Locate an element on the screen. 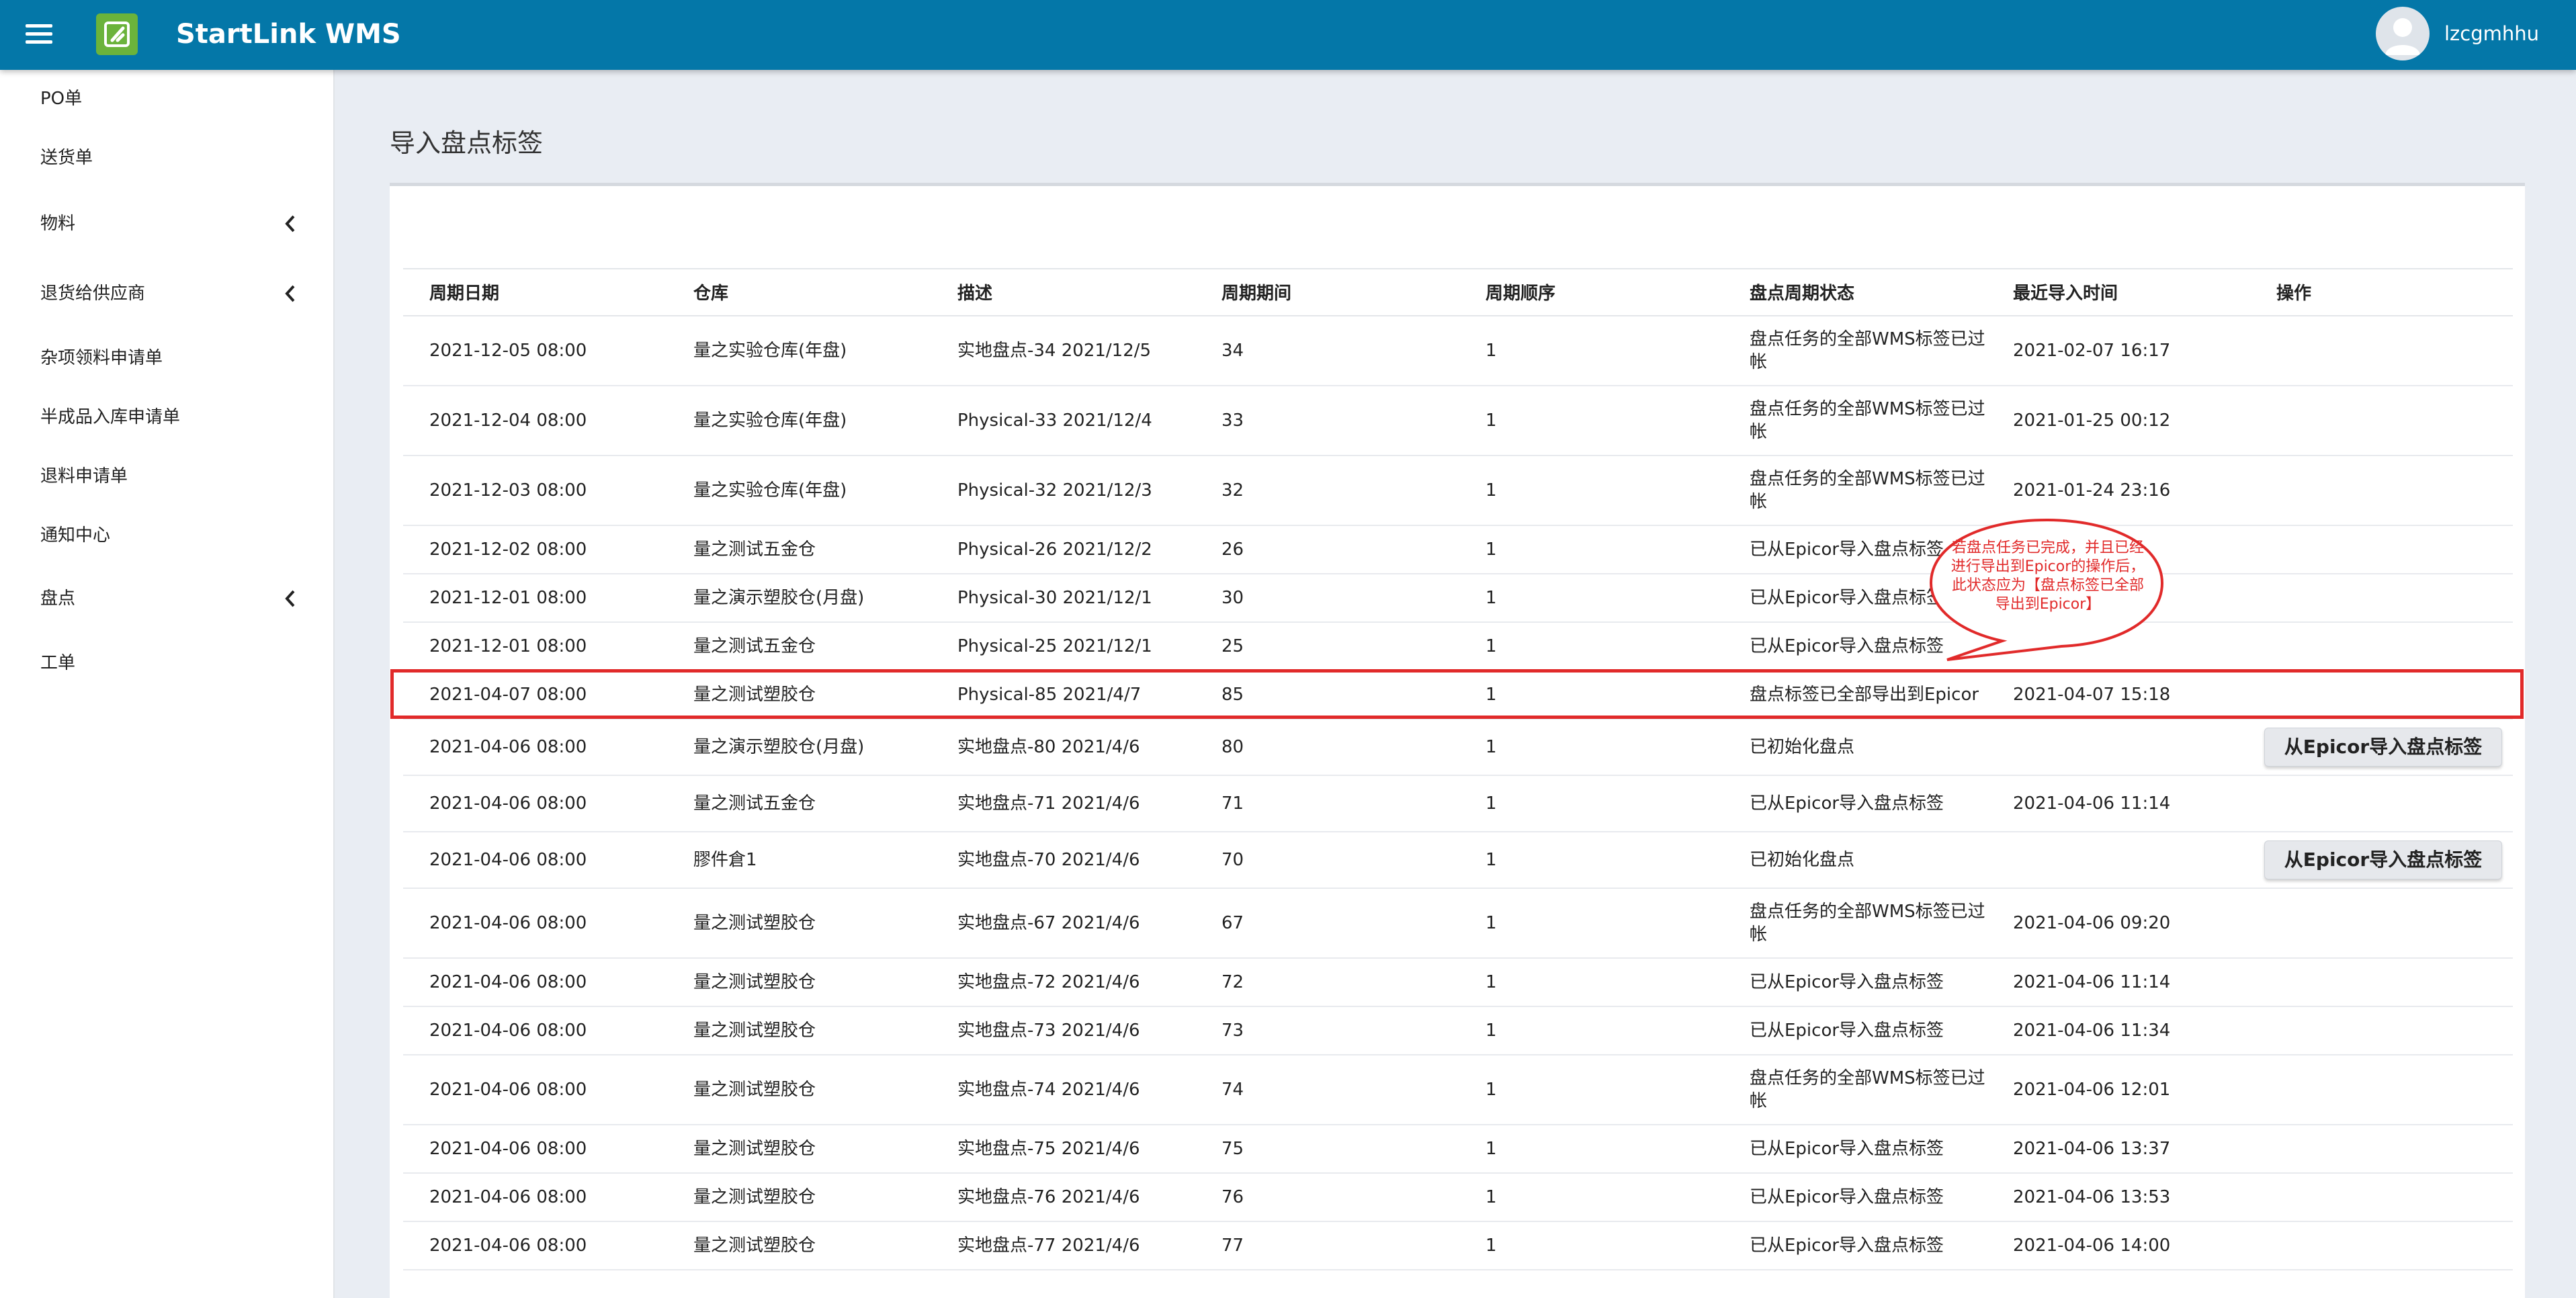 The width and height of the screenshot is (2576, 1298). cell-period: 25 is located at coordinates (1232, 646).